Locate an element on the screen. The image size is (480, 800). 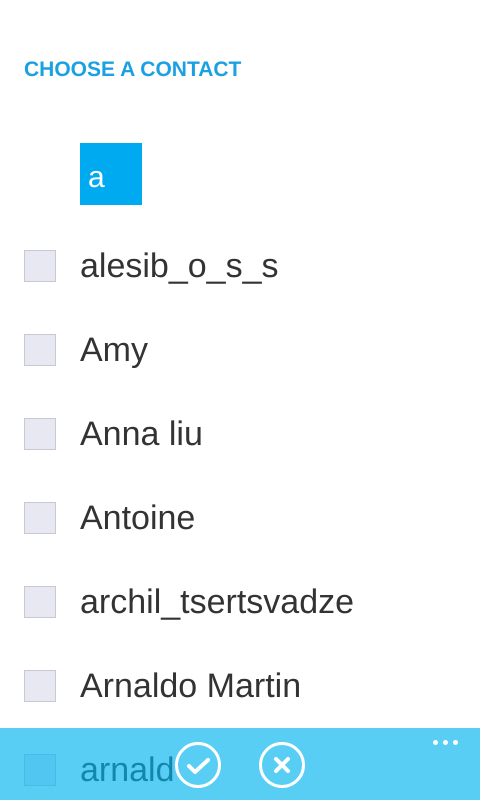
confirm-icon is located at coordinates (198, 765).